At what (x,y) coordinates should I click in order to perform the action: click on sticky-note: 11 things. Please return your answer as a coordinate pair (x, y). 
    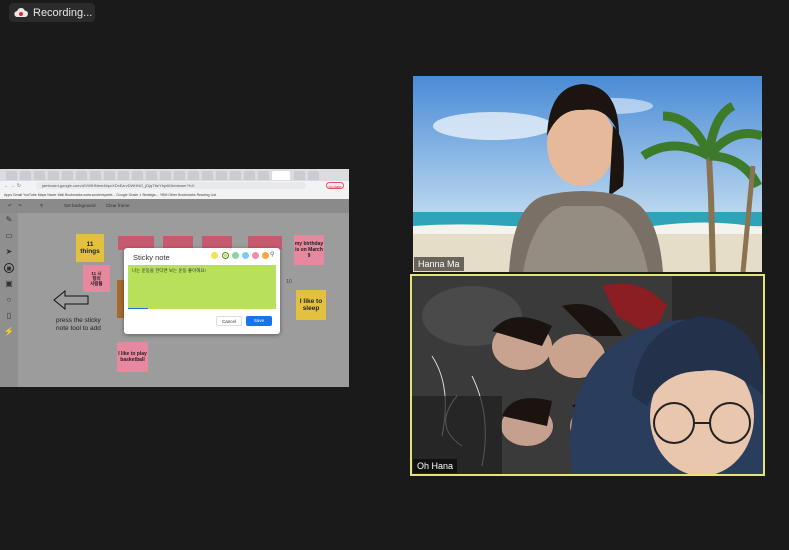
    Looking at the image, I should click on (90, 248).